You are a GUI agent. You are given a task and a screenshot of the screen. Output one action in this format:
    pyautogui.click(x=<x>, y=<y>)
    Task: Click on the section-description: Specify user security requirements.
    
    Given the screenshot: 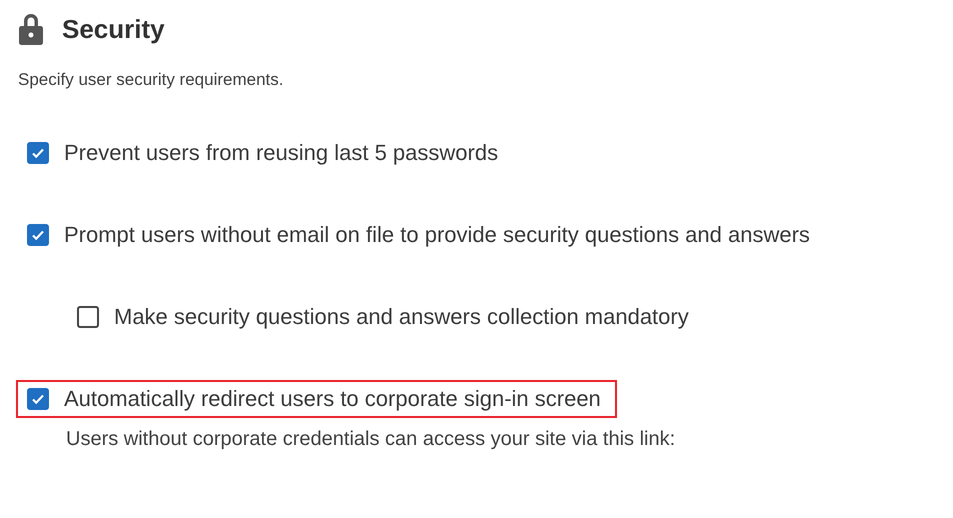 What is the action you would take?
    pyautogui.click(x=151, y=80)
    